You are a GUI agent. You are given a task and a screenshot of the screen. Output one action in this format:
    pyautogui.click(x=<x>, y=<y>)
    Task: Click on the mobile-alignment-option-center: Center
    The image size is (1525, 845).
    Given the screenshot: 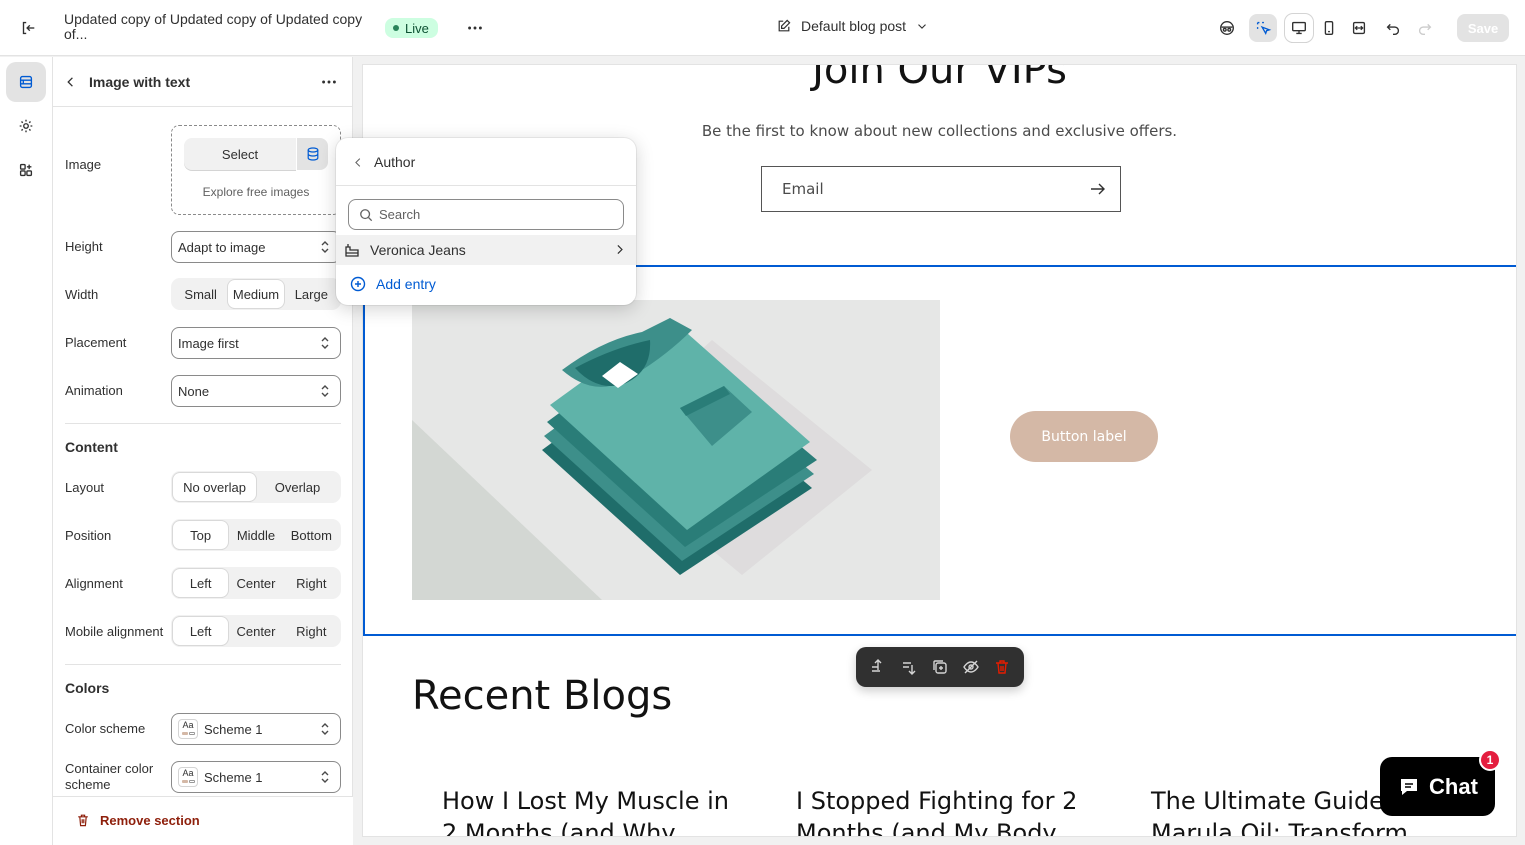 What is the action you would take?
    pyautogui.click(x=255, y=631)
    